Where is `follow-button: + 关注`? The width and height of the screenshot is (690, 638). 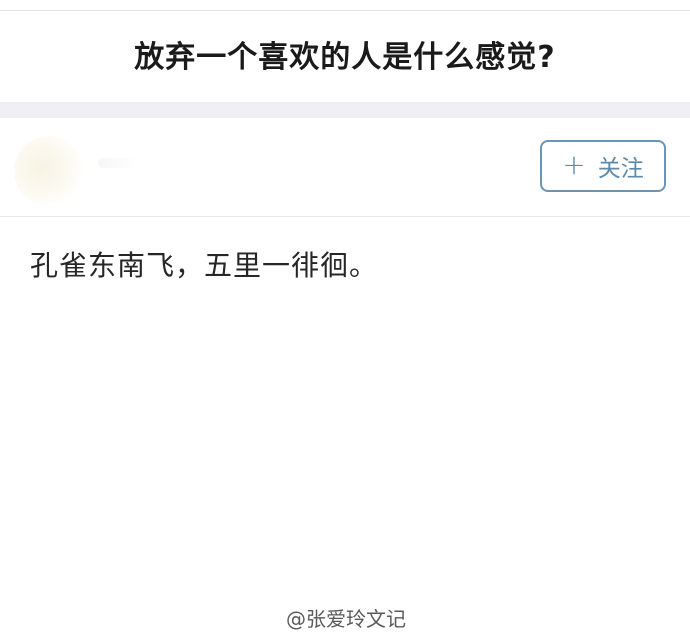 follow-button: + 关注 is located at coordinates (603, 166).